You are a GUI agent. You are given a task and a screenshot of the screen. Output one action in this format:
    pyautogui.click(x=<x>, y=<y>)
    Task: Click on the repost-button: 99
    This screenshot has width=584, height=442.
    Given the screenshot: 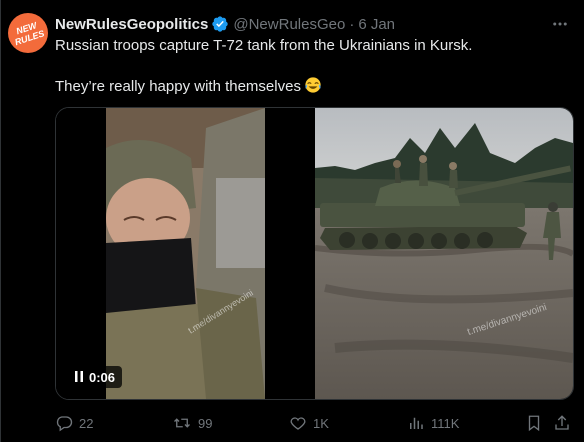 What is the action you would take?
    pyautogui.click(x=192, y=423)
    